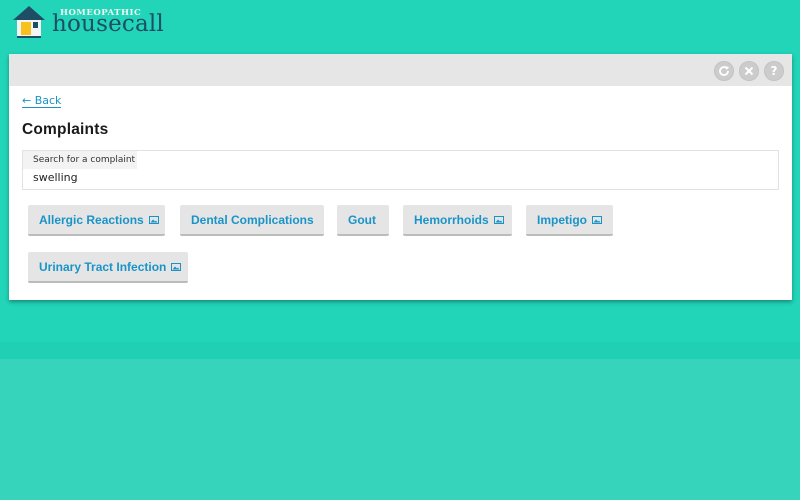  I want to click on complaint-label: Gout, so click(362, 219).